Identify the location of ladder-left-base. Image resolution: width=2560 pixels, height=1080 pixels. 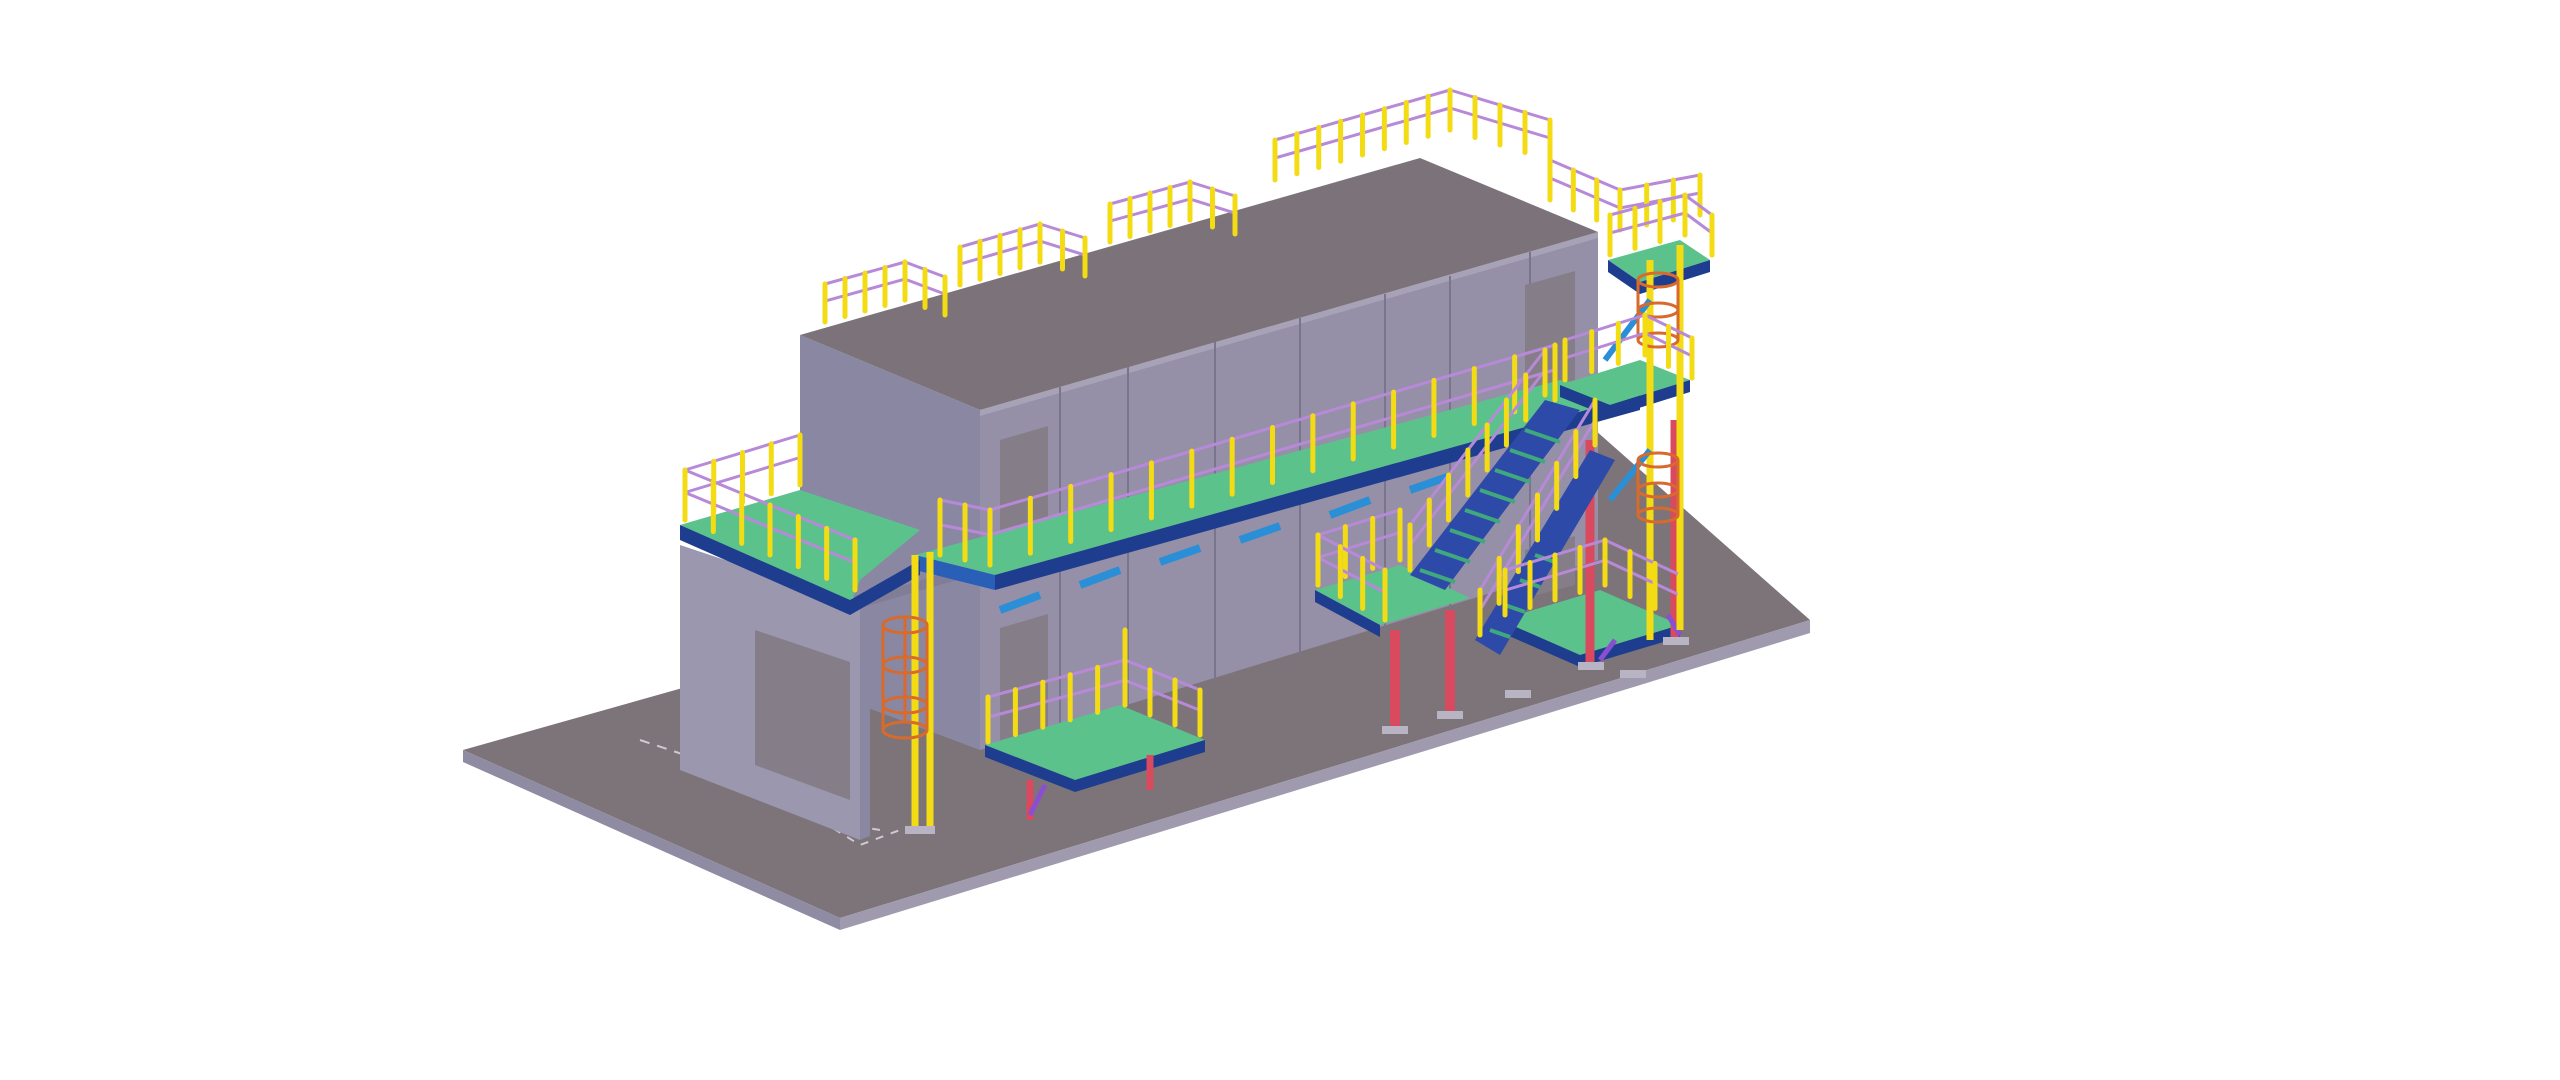
(920, 830).